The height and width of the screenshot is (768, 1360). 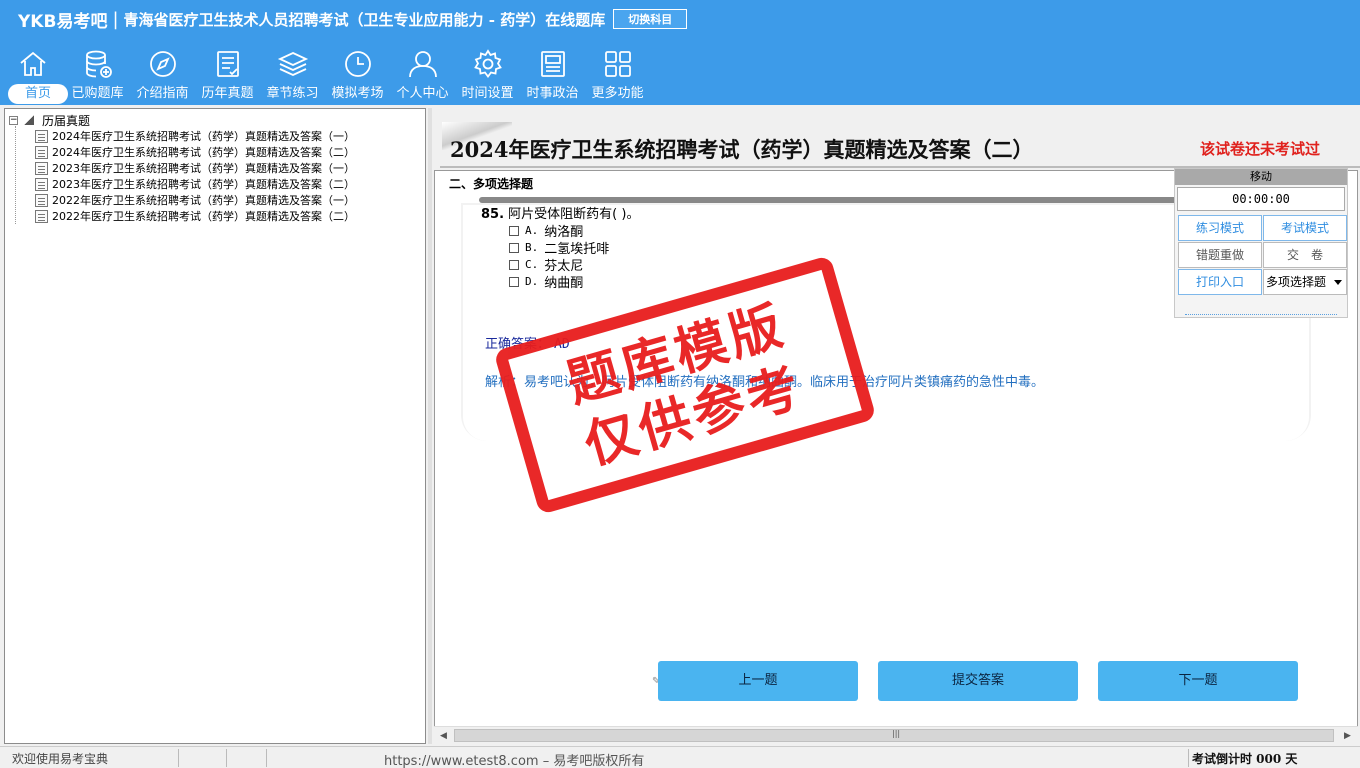 I want to click on option-letter: B., so click(x=532, y=247).